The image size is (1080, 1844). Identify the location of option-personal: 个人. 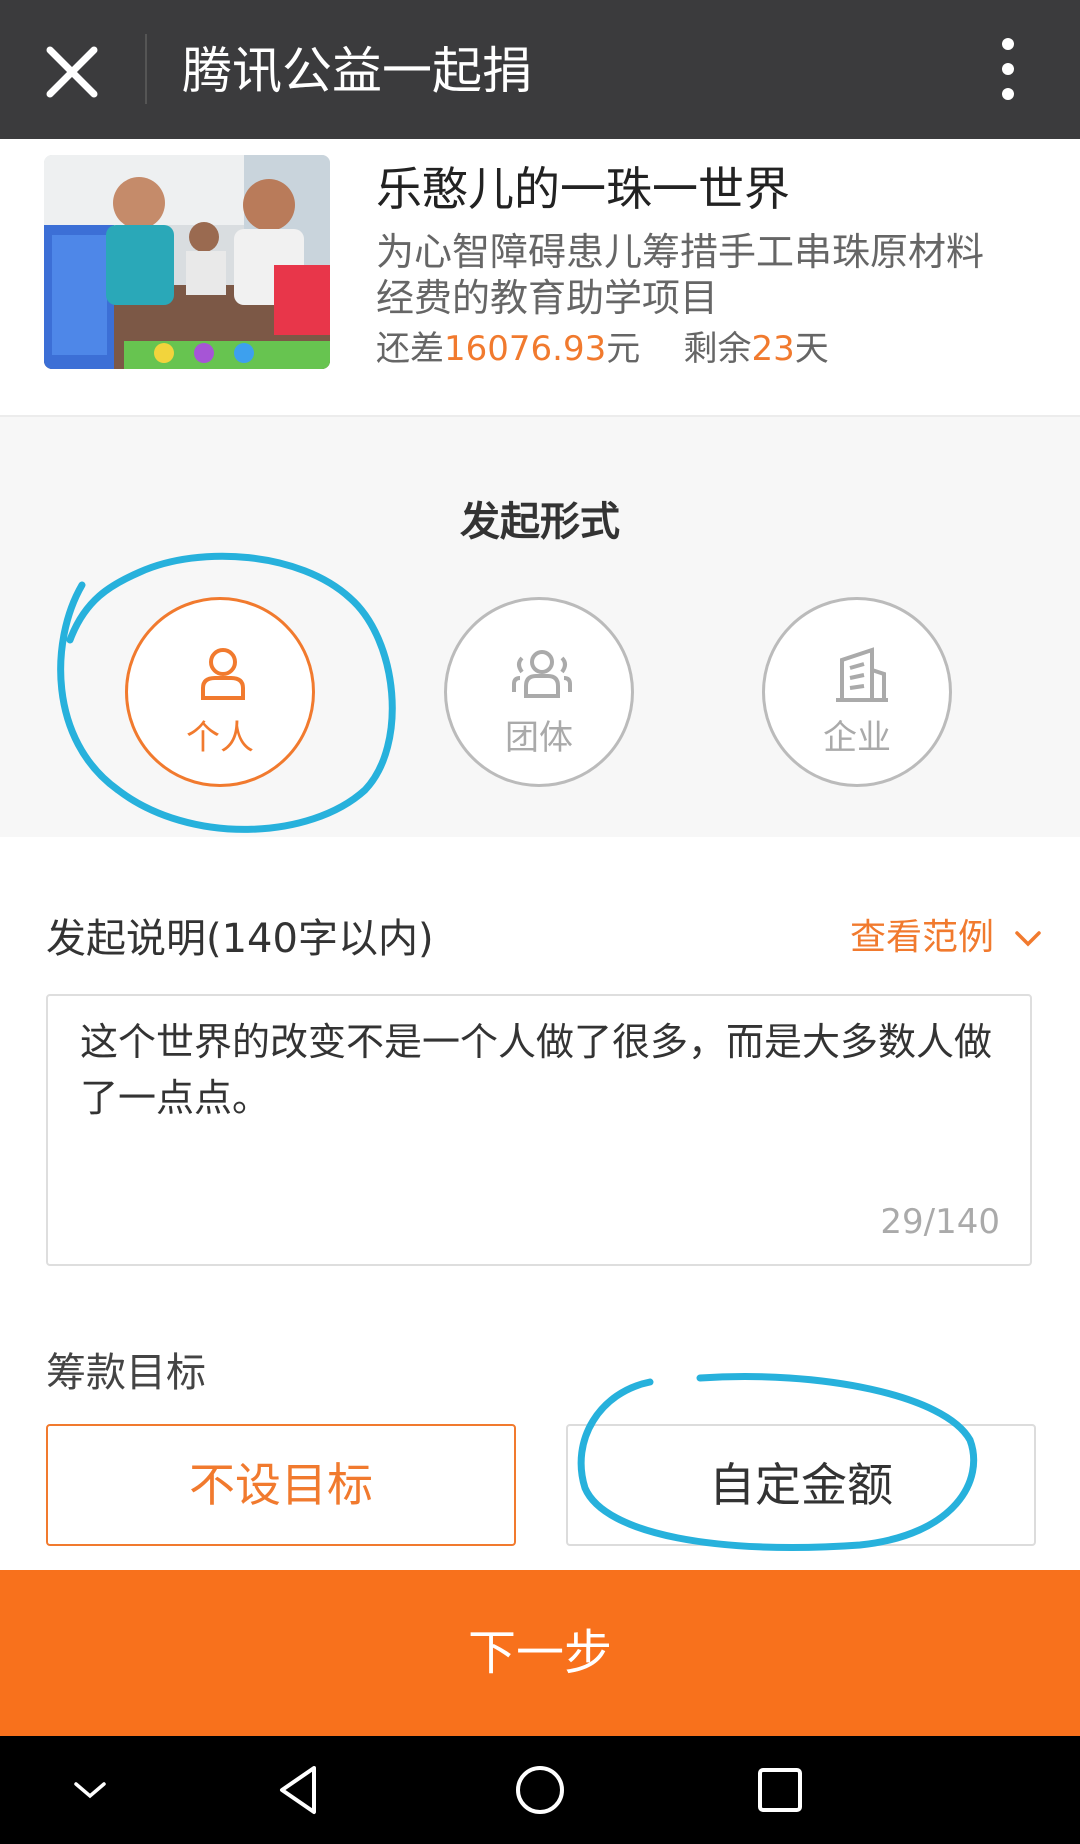
(220, 692).